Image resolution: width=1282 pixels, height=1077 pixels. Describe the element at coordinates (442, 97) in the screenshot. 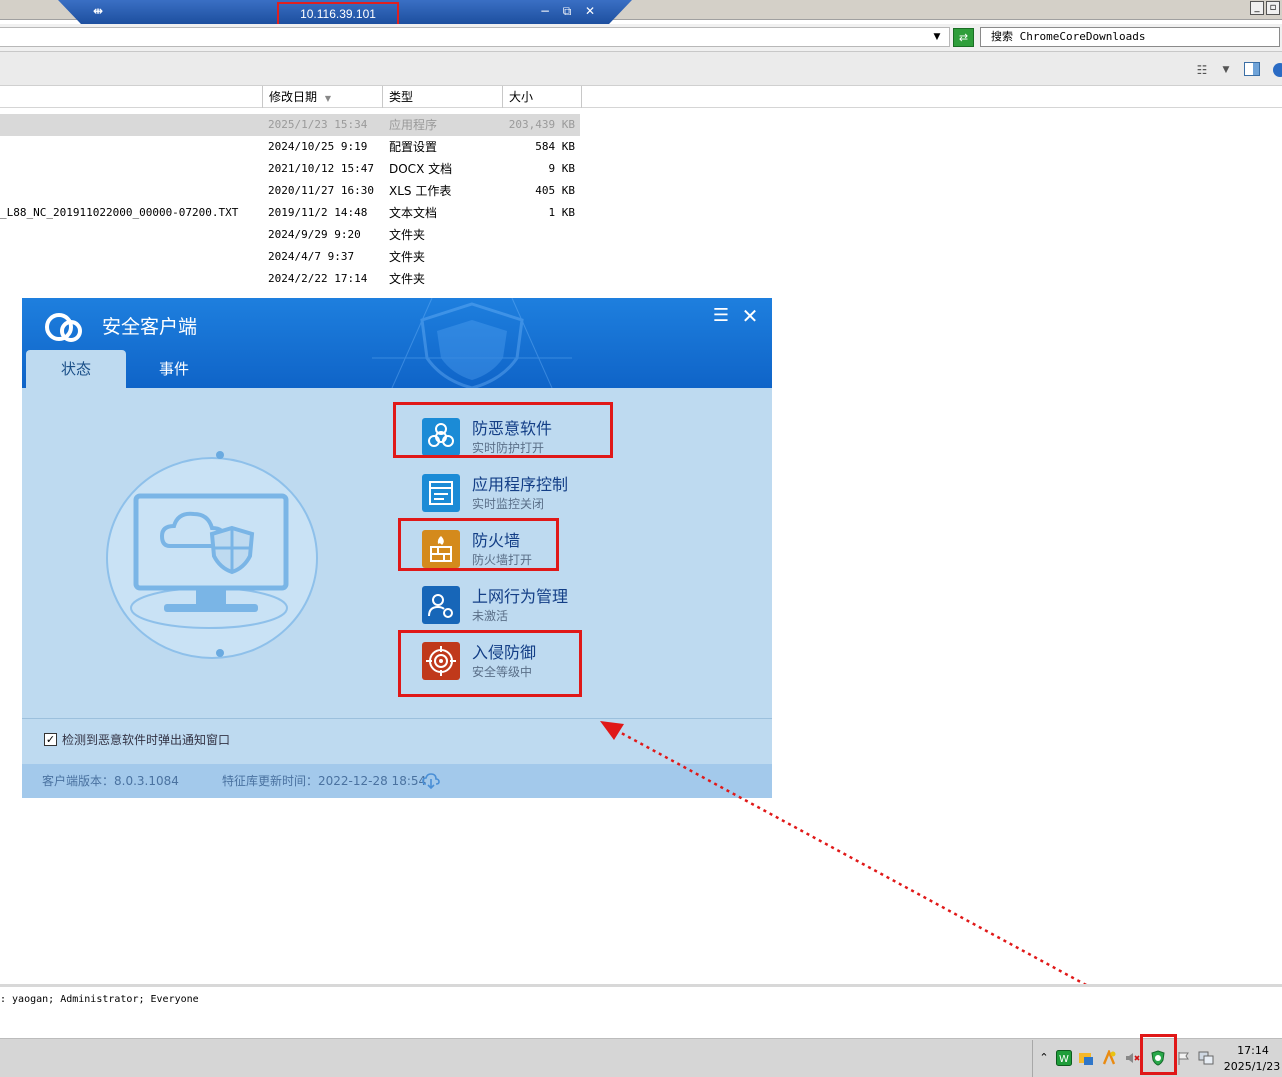

I see `column-header-type: 类型` at that location.